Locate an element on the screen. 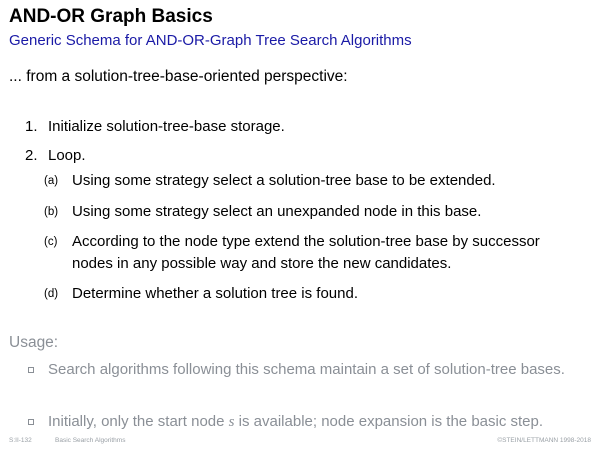 This screenshot has width=600, height=450. footer-slide-id: S:II-132 is located at coordinates (20, 440).